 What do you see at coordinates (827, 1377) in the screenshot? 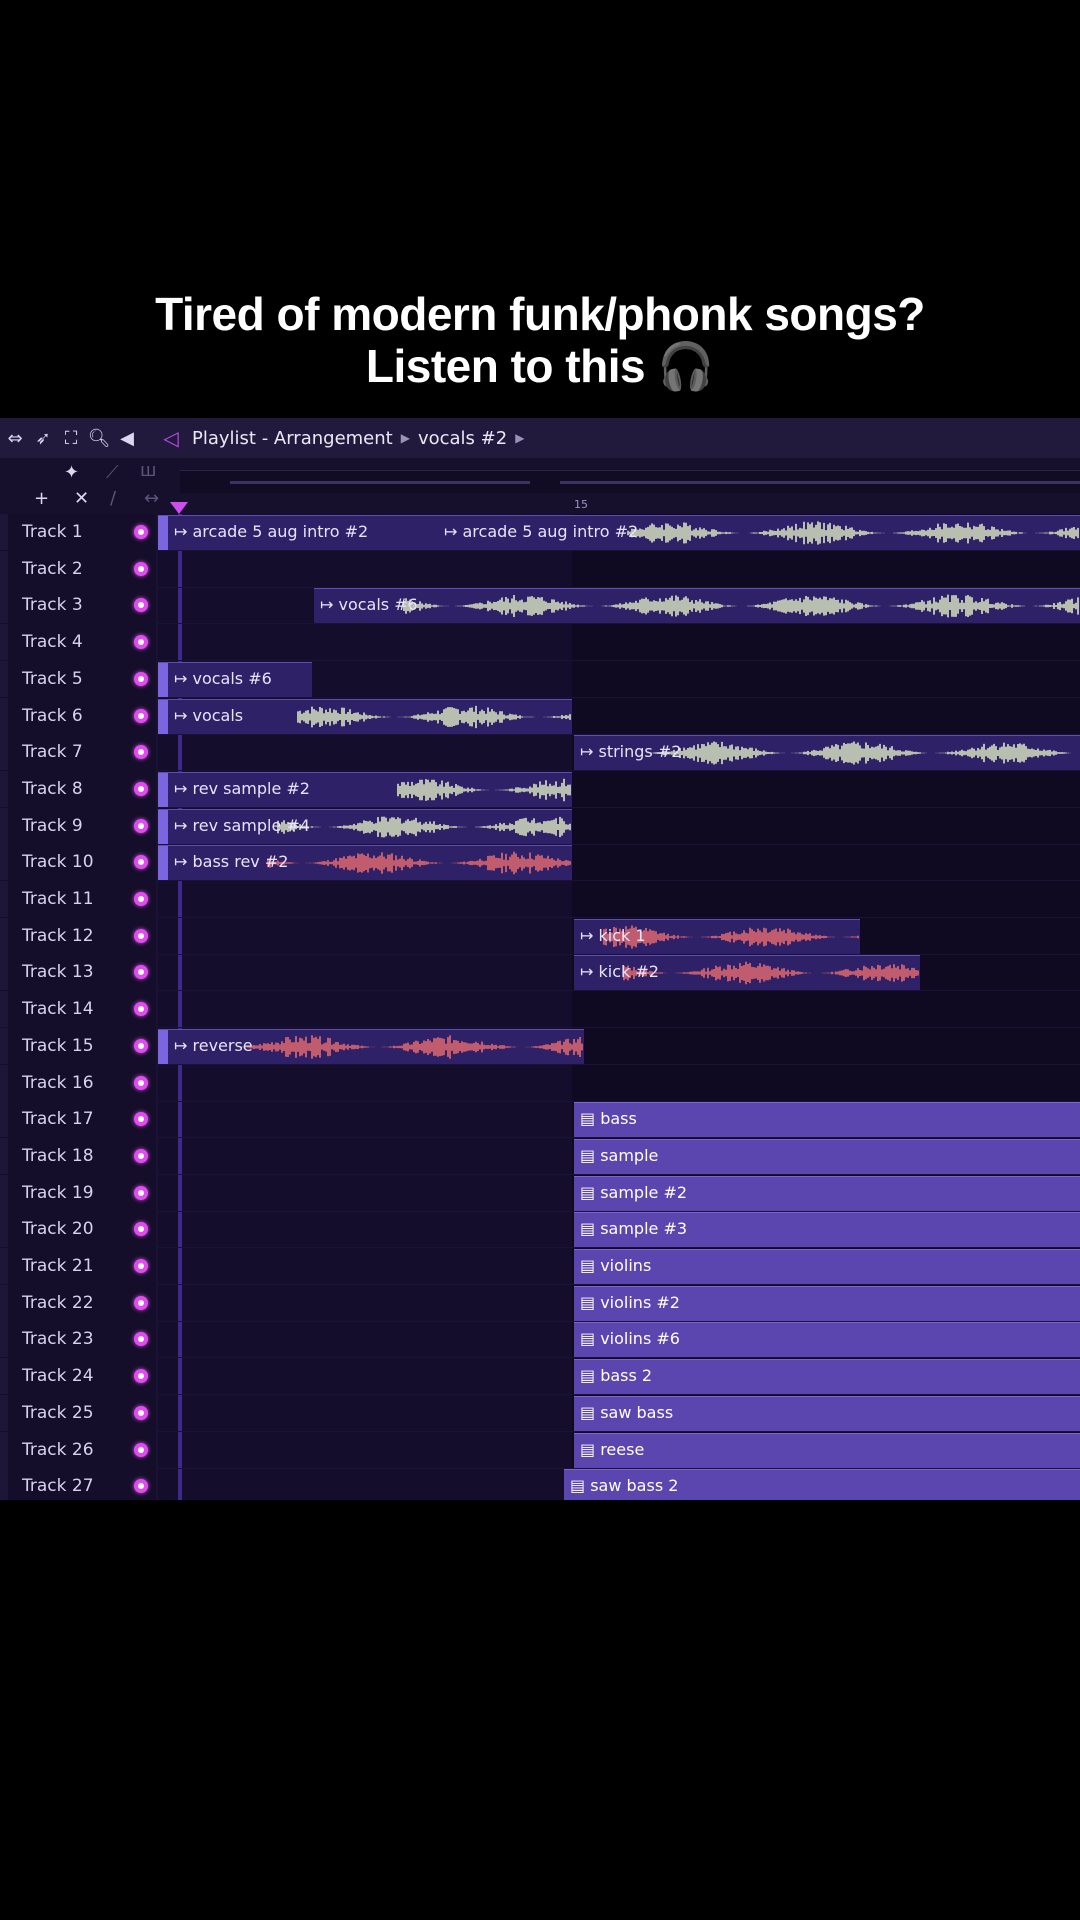
I see `pattern-clip: ▤ bass 2` at bounding box center [827, 1377].